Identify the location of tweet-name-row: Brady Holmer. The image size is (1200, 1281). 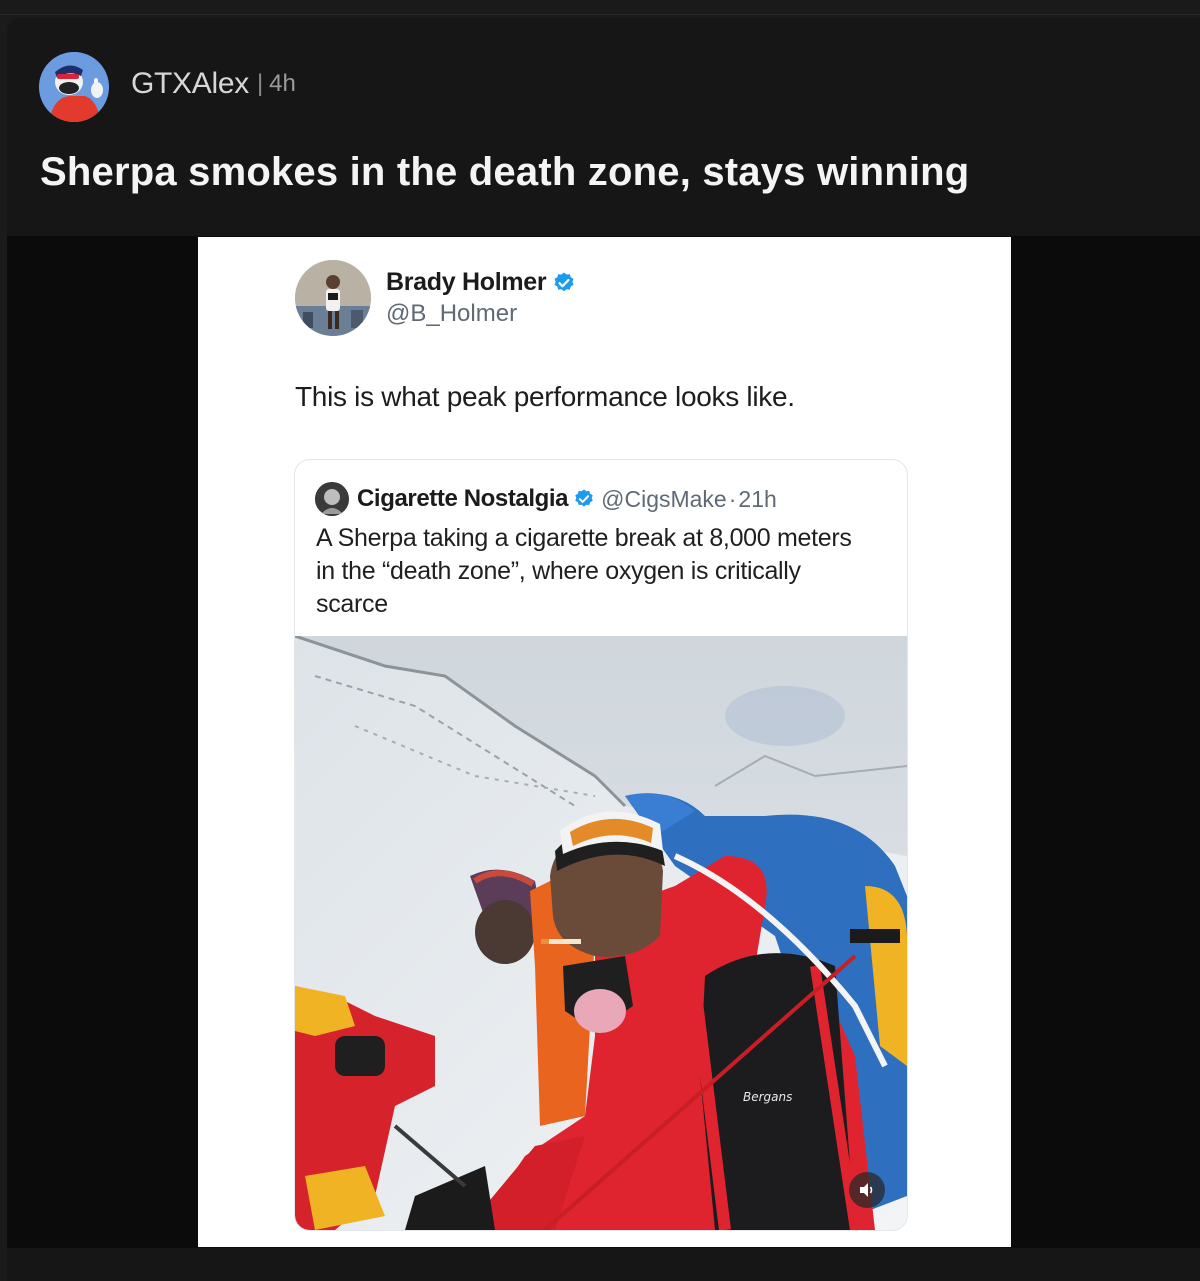
(481, 282).